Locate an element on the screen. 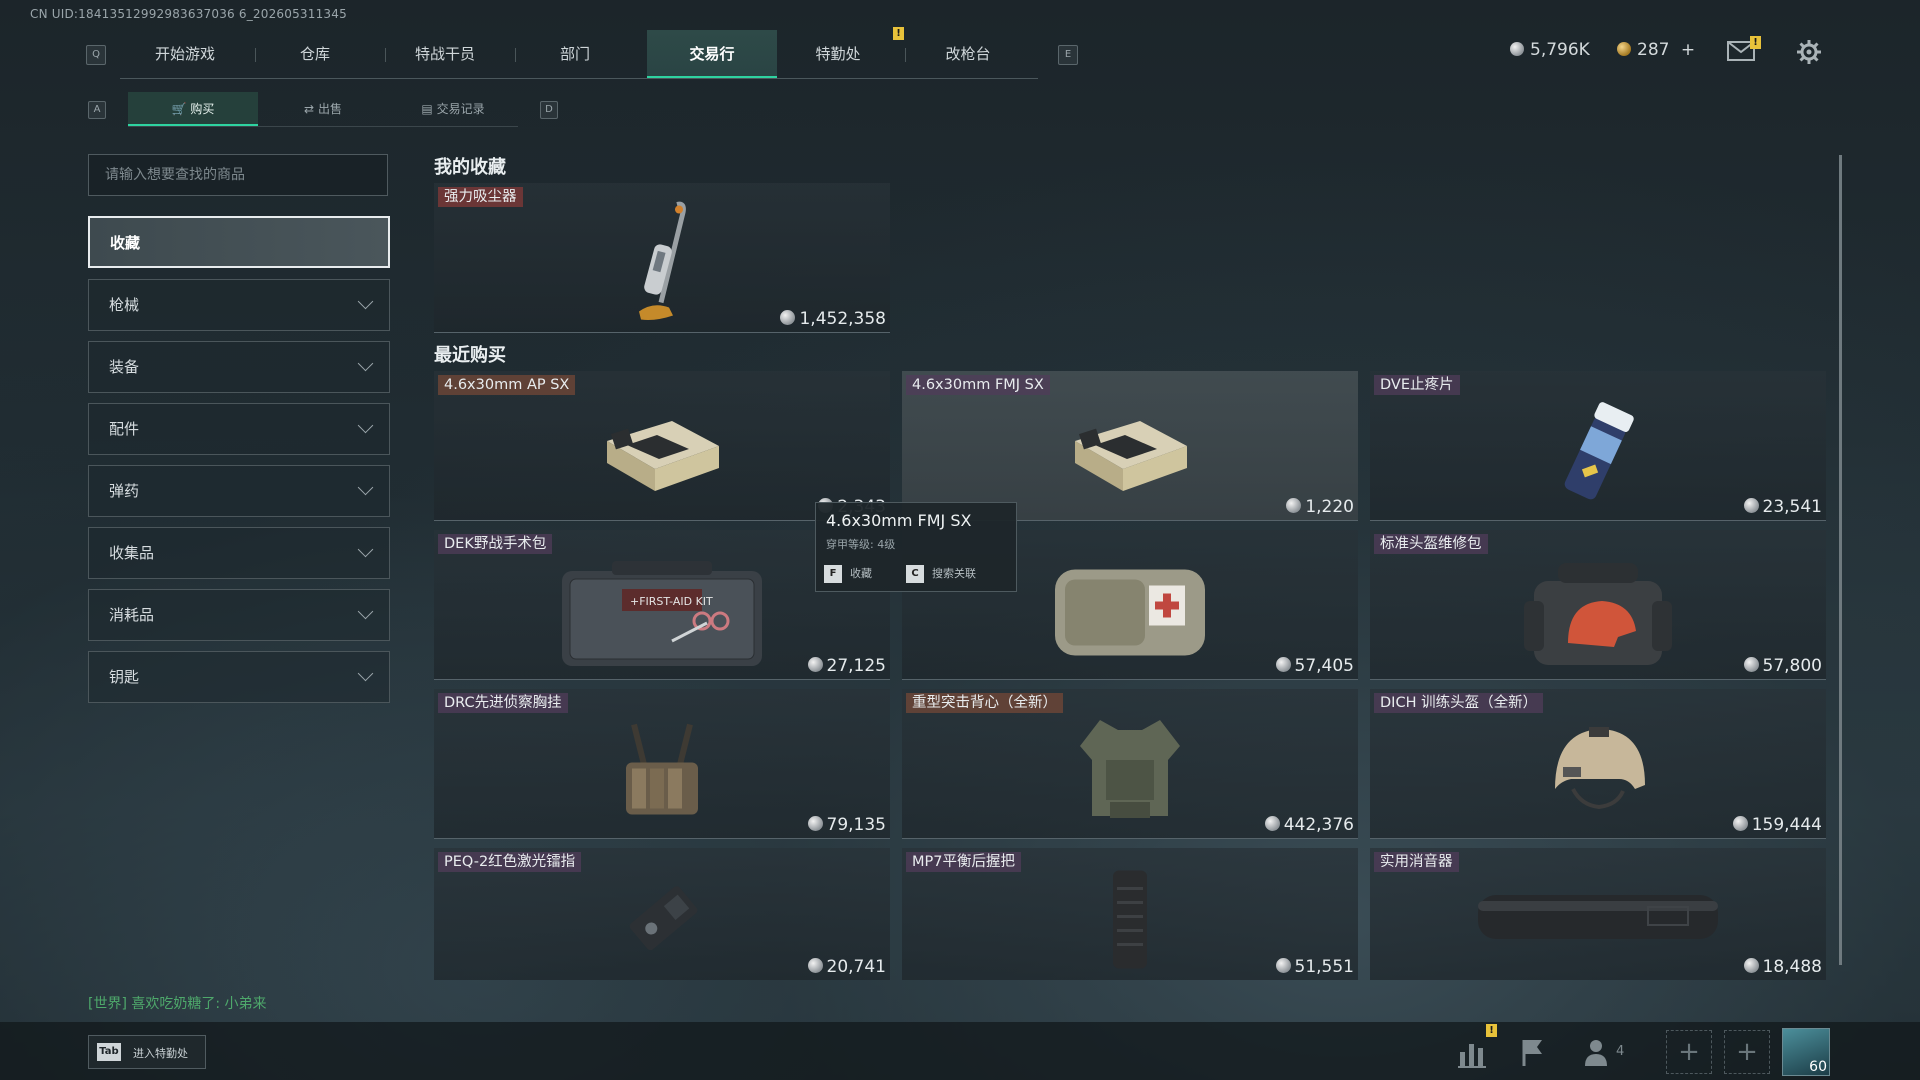  tab-special-ops: 特勤处 is located at coordinates (838, 54).